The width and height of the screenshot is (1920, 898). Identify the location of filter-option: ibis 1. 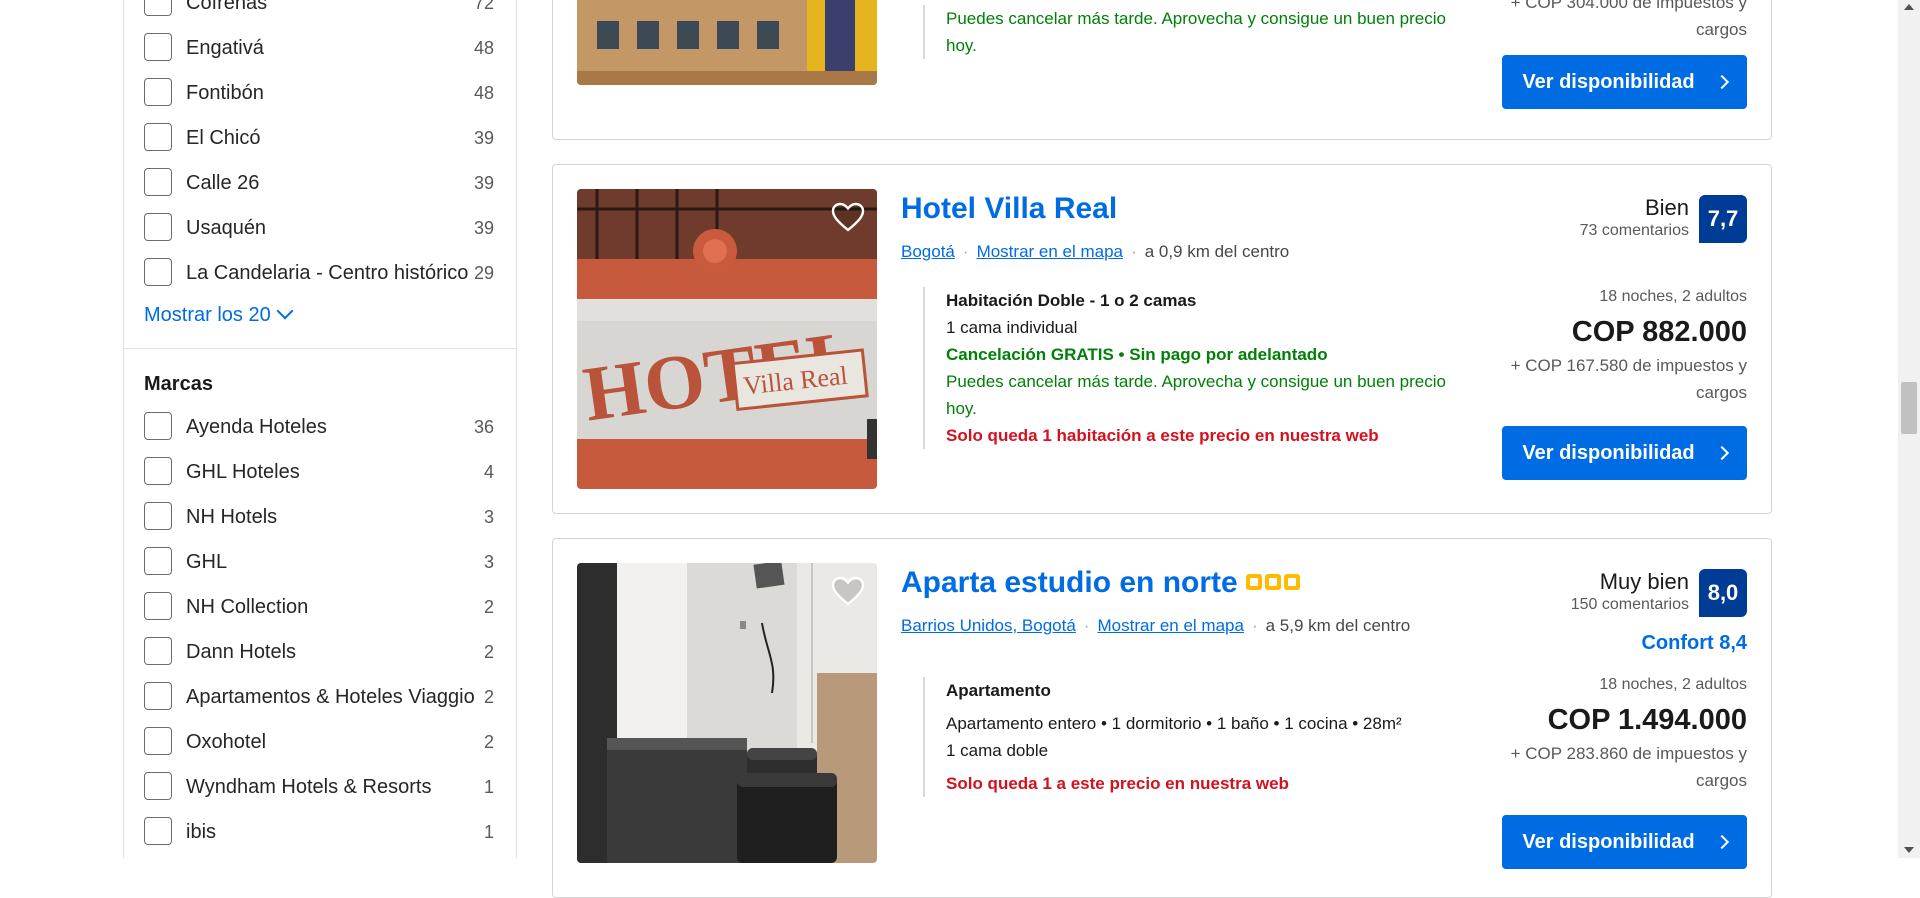
(319, 832).